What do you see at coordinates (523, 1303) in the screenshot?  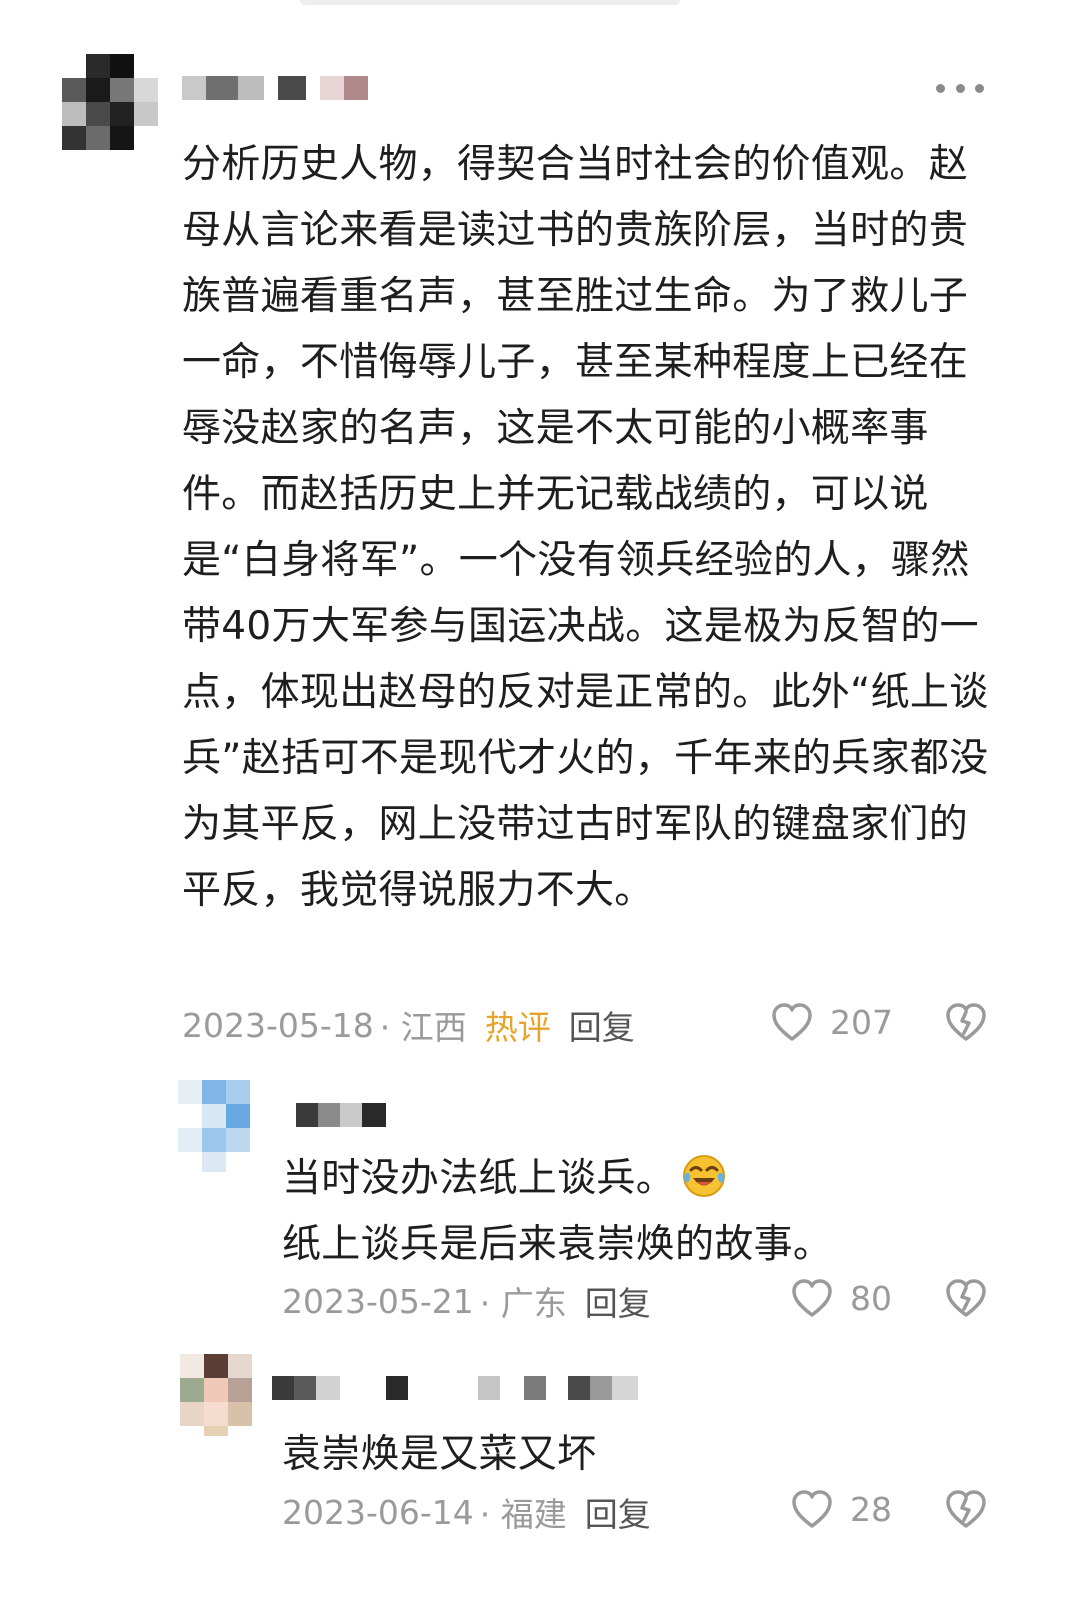 I see `comment-location: · 广东` at bounding box center [523, 1303].